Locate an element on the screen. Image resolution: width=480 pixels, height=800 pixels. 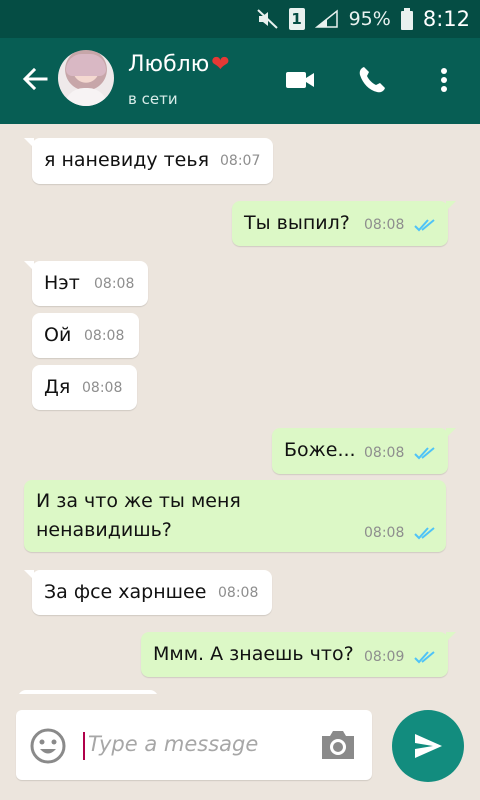
message-outgoing: И за что же ты меня ненавидишь? 08:08 is located at coordinates (235, 516).